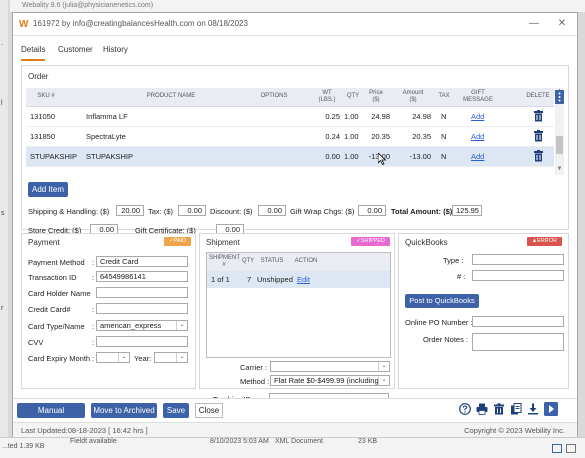 This screenshot has height=458, width=585. I want to click on amount-cell: -13.00, so click(420, 156).